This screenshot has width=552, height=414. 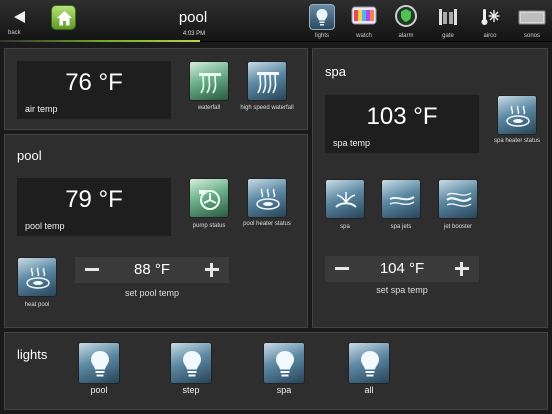 I want to click on booster-icon, so click(x=459, y=199).